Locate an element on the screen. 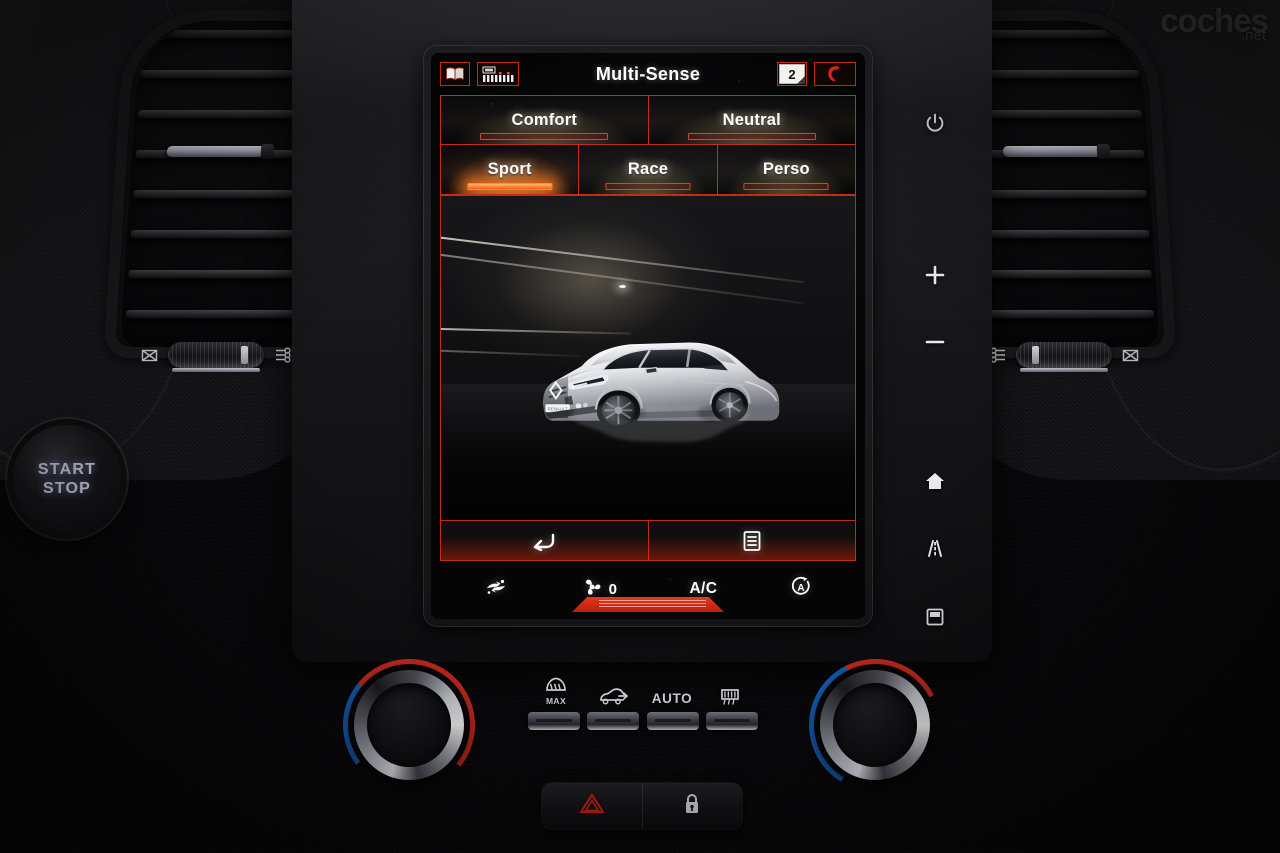 The width and height of the screenshot is (1280, 853). air-vent-left is located at coordinates (220, 183).